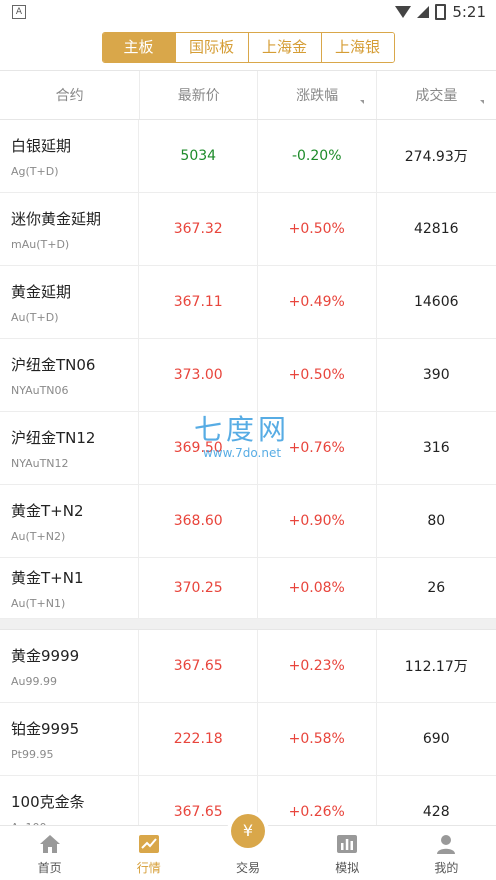 Image resolution: width=496 pixels, height=880 pixels. What do you see at coordinates (48, 801) in the screenshot?
I see `contract-name: 100克金条` at bounding box center [48, 801].